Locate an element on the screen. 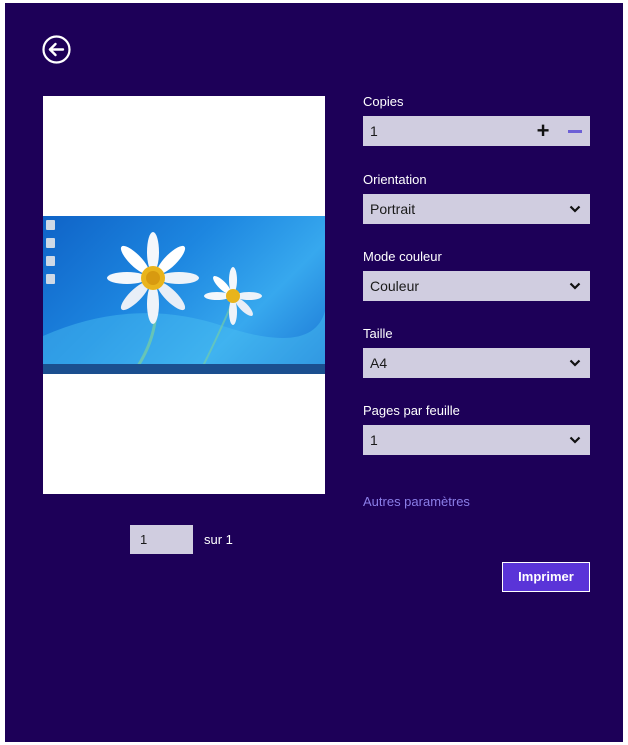 Image resolution: width=628 pixels, height=745 pixels. orientation-value: Portrait is located at coordinates (393, 209).